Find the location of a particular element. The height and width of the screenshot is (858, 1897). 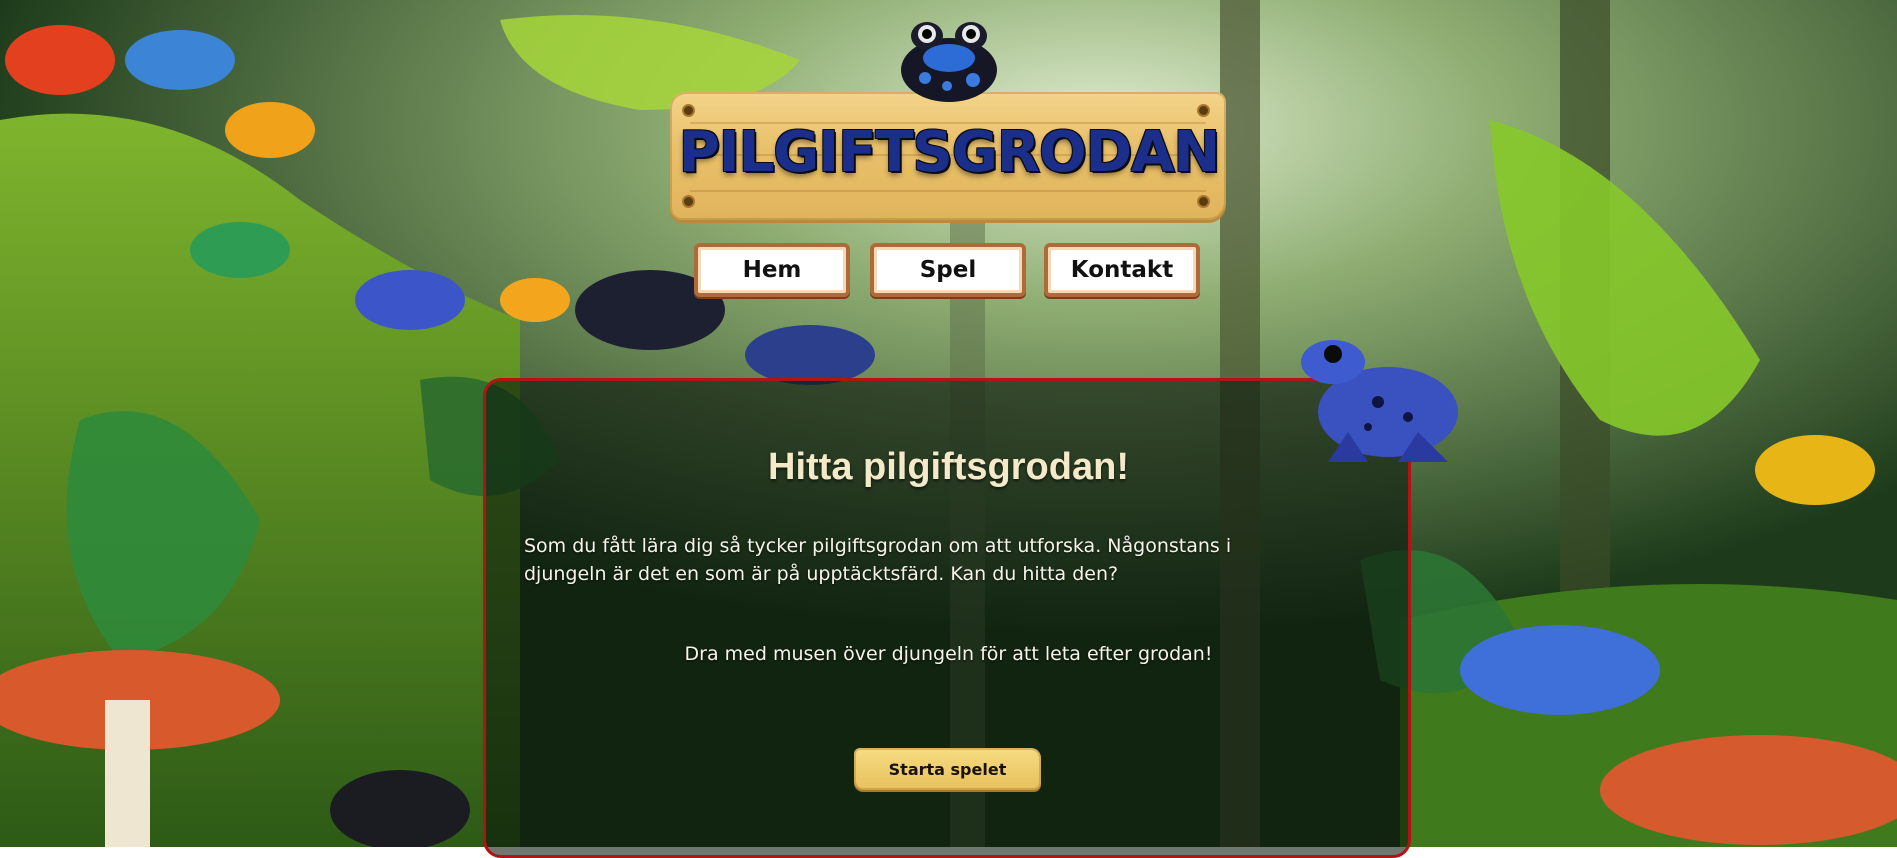

logo-title: PILGIFTSGRODAN is located at coordinates (949, 152).